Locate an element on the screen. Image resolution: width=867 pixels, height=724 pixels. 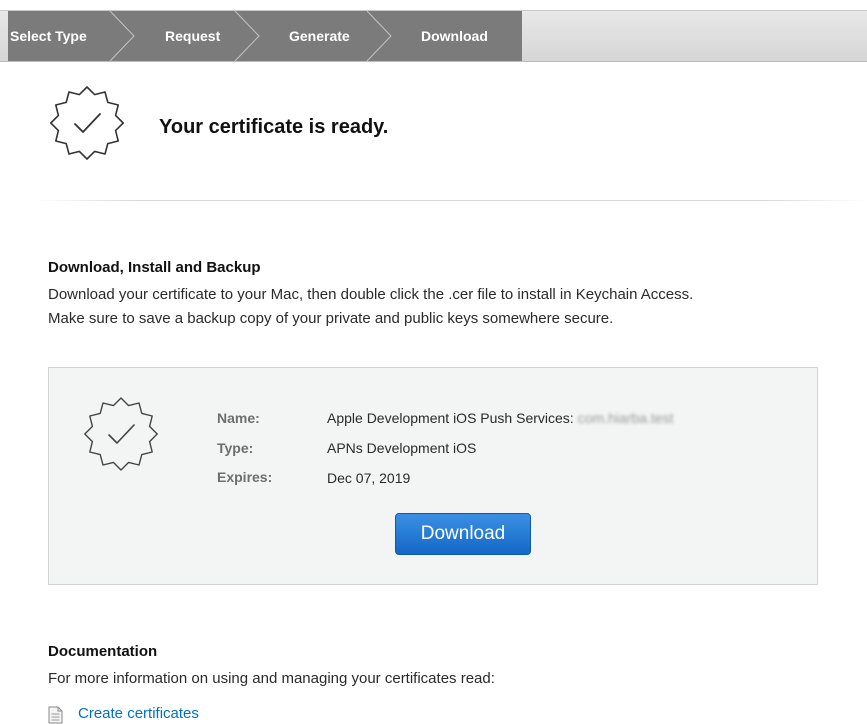
type-value: APNs Development iOS is located at coordinates (402, 448).